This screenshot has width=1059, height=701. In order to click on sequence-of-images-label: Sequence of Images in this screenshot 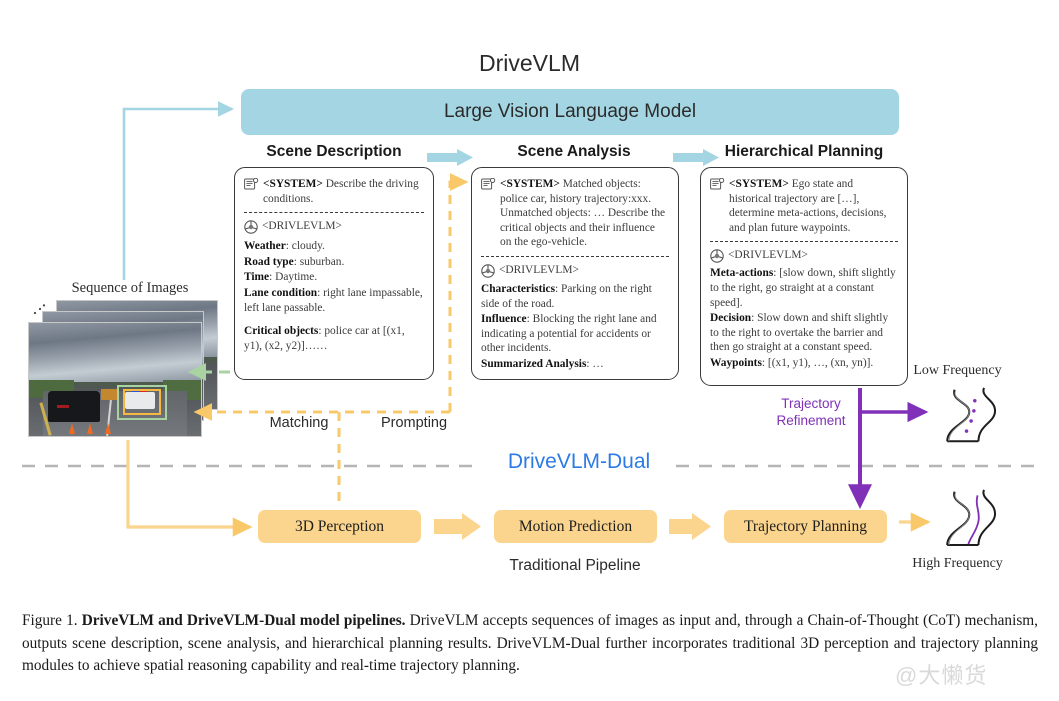, I will do `click(130, 288)`.